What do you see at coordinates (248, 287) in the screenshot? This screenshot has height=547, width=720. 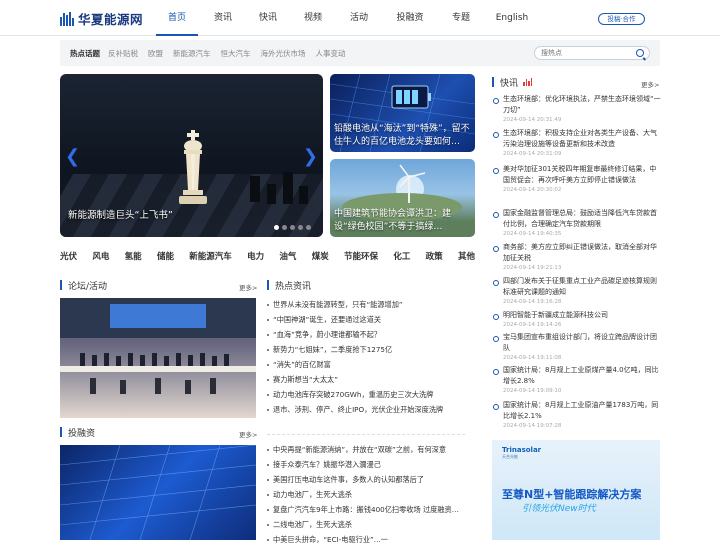 I see `forum-more-link: 更多>` at bounding box center [248, 287].